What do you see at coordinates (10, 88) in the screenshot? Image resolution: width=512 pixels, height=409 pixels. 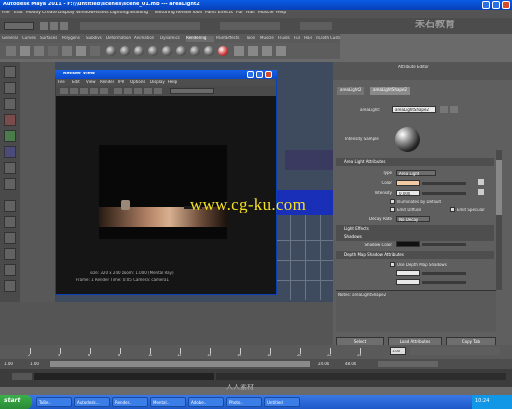 I see `lasso-tool-icon` at bounding box center [10, 88].